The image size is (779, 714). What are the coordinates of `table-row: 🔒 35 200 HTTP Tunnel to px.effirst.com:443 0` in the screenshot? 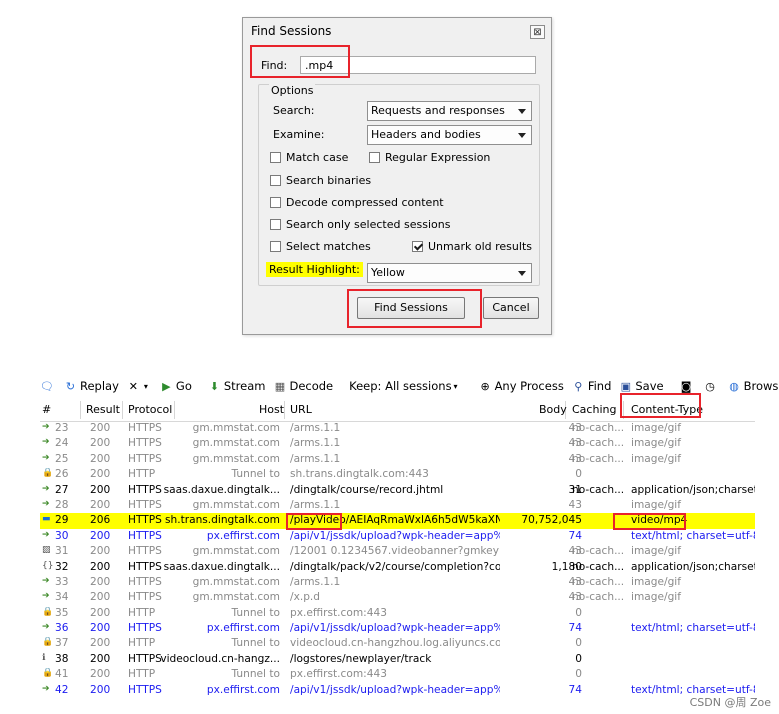 It's located at (397, 613).